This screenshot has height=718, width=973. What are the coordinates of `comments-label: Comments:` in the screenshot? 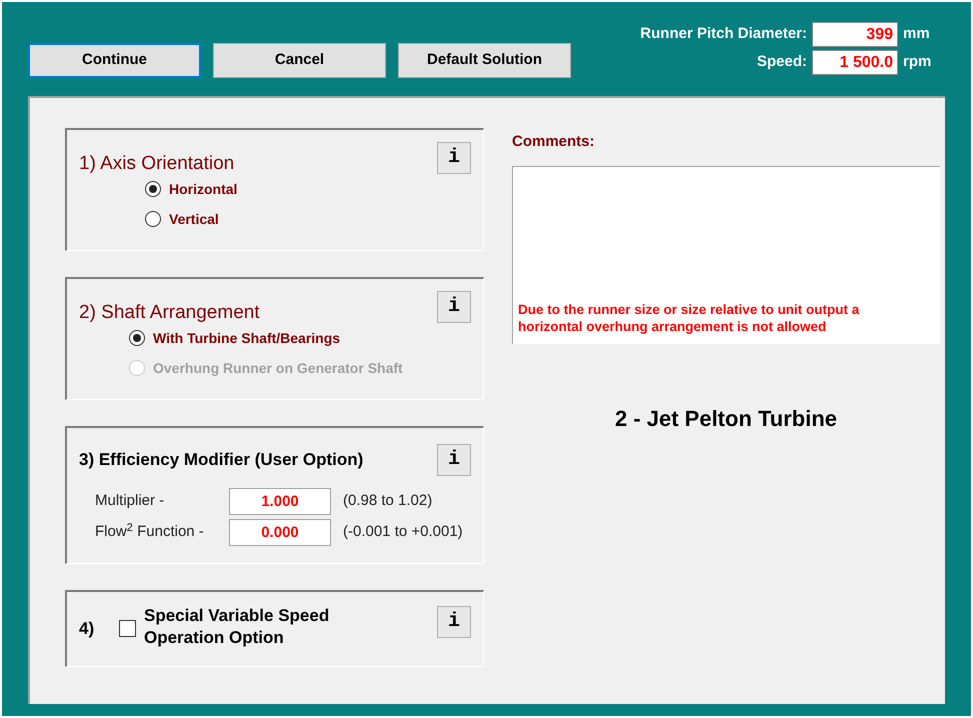 It's located at (554, 142).